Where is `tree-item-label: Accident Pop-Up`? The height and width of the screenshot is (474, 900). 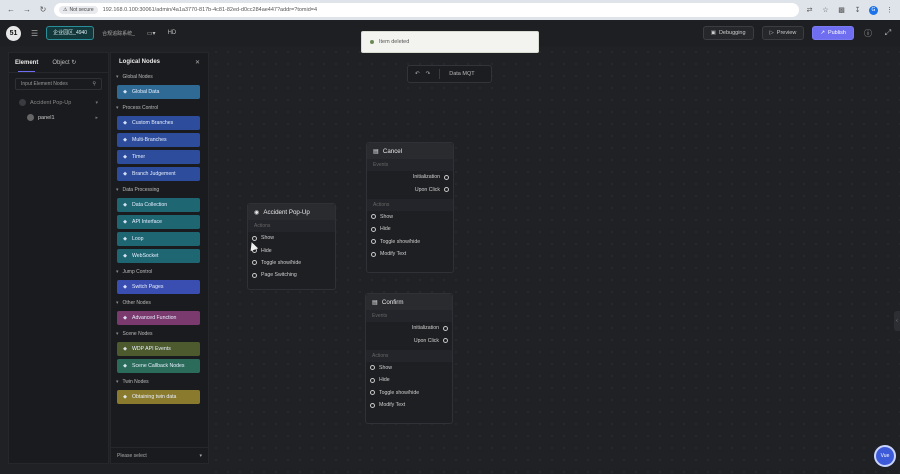 tree-item-label: Accident Pop-Up is located at coordinates (51, 102).